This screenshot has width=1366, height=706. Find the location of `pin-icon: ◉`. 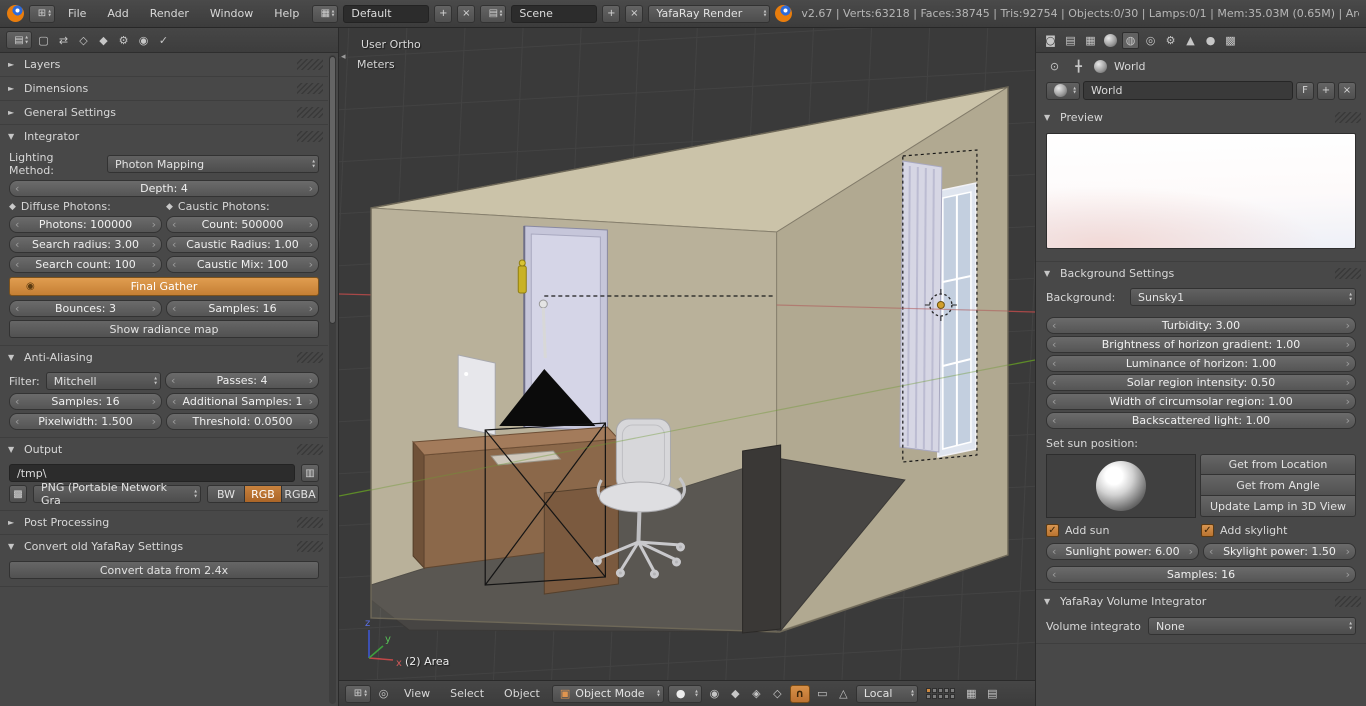

pin-icon: ◉ is located at coordinates (143, 40).